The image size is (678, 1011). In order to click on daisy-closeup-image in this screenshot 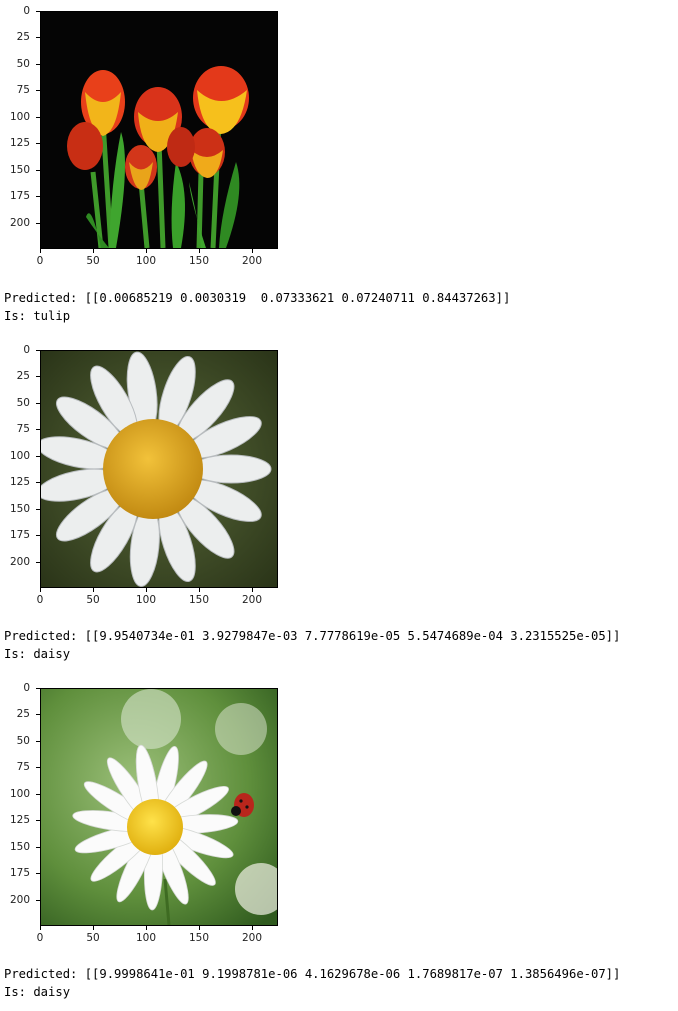, I will do `click(159, 469)`.